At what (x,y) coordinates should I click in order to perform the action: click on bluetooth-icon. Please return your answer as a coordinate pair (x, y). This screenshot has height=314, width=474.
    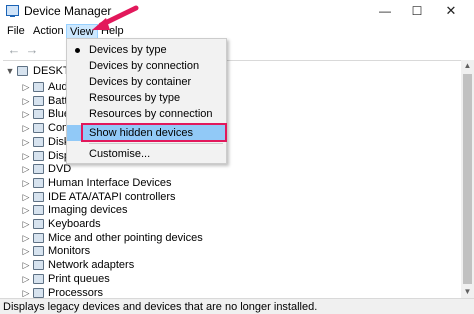
    Looking at the image, I should click on (38, 114).